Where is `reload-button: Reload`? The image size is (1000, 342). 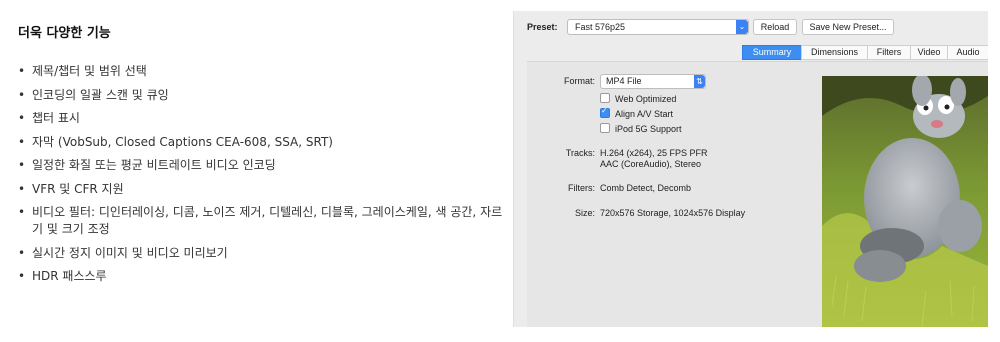 reload-button: Reload is located at coordinates (775, 27).